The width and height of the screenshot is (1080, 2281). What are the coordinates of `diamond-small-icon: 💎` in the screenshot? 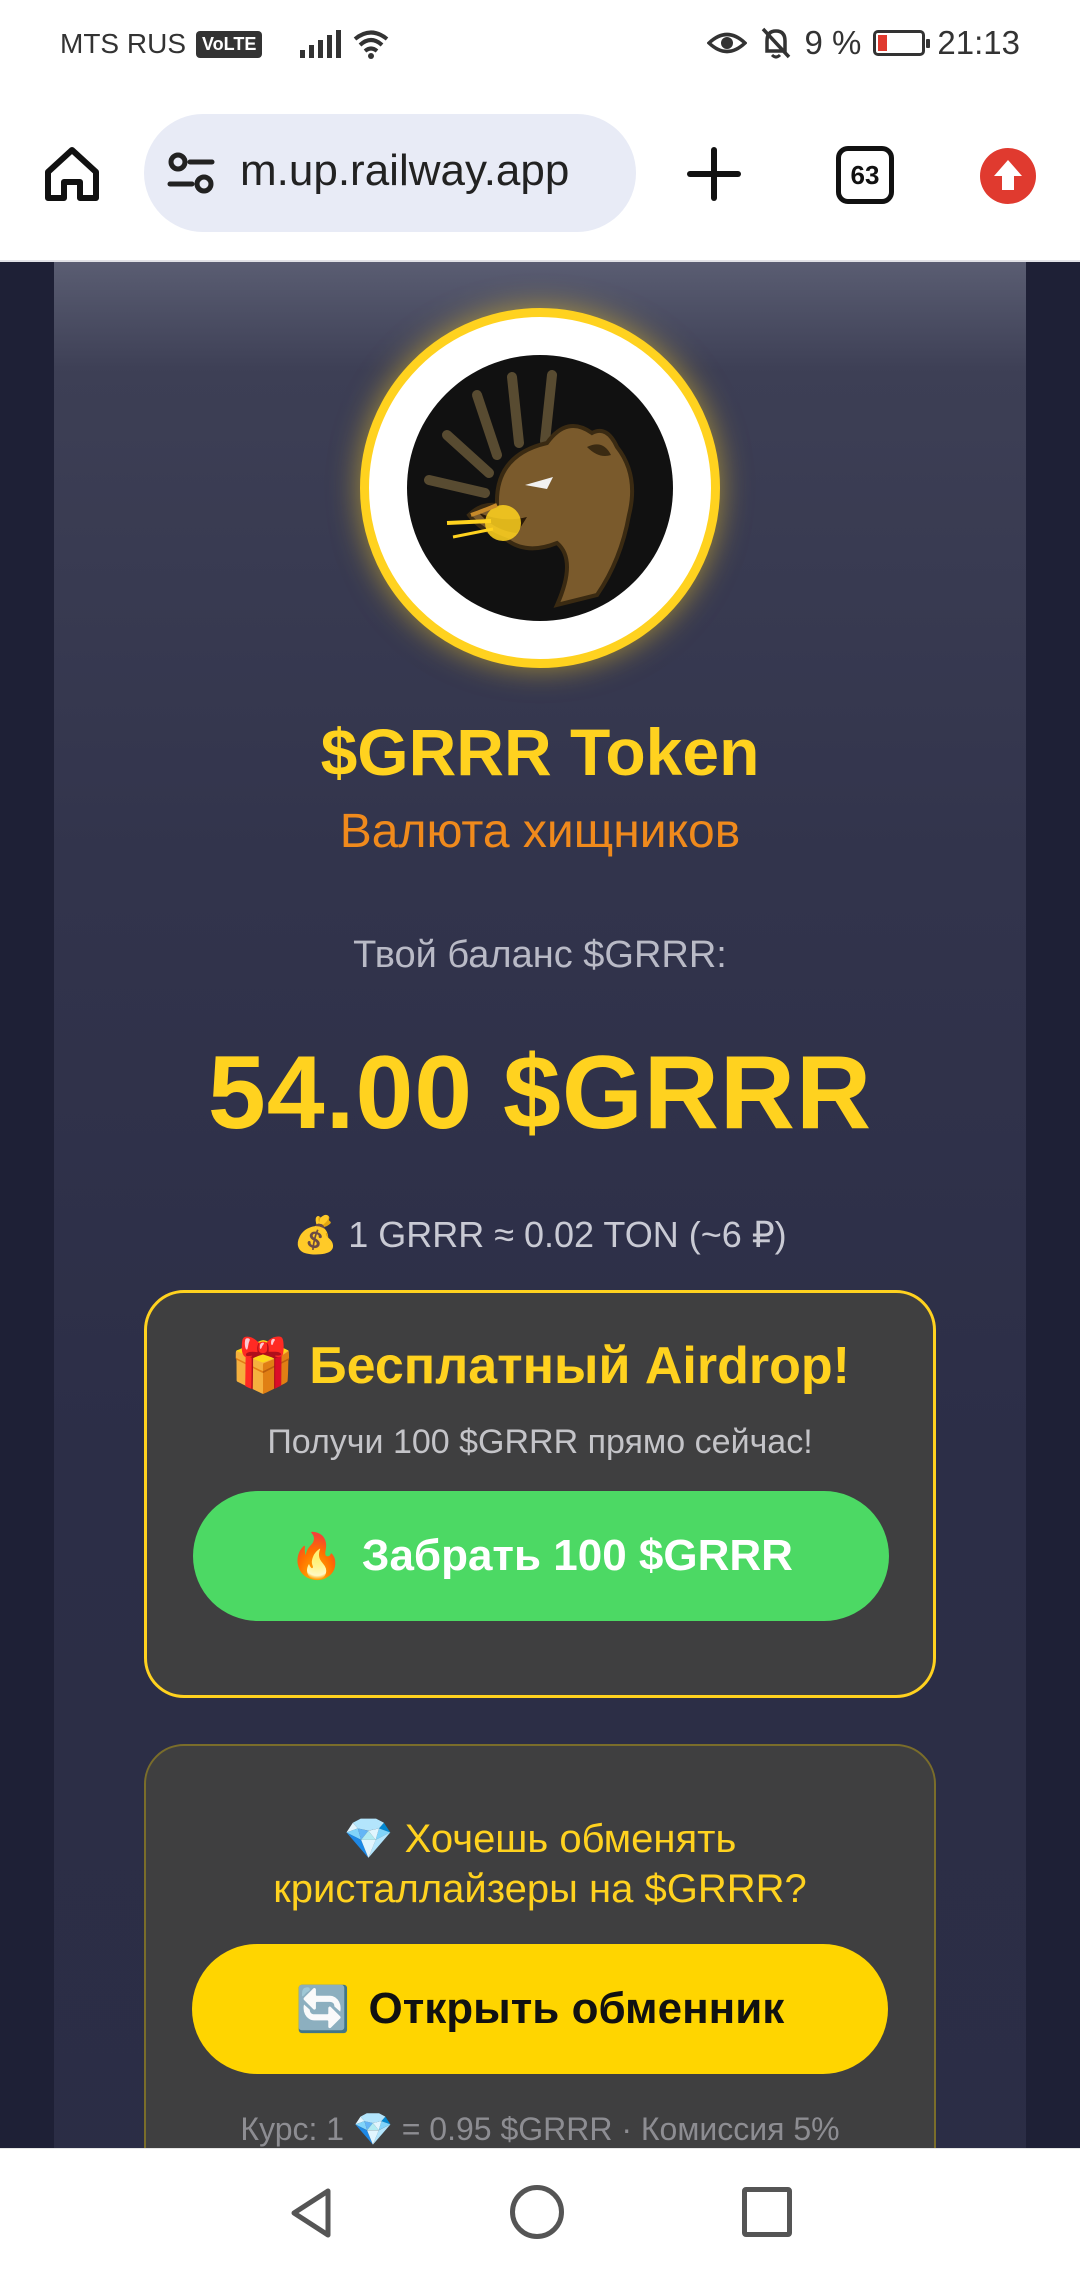 It's located at (372, 2129).